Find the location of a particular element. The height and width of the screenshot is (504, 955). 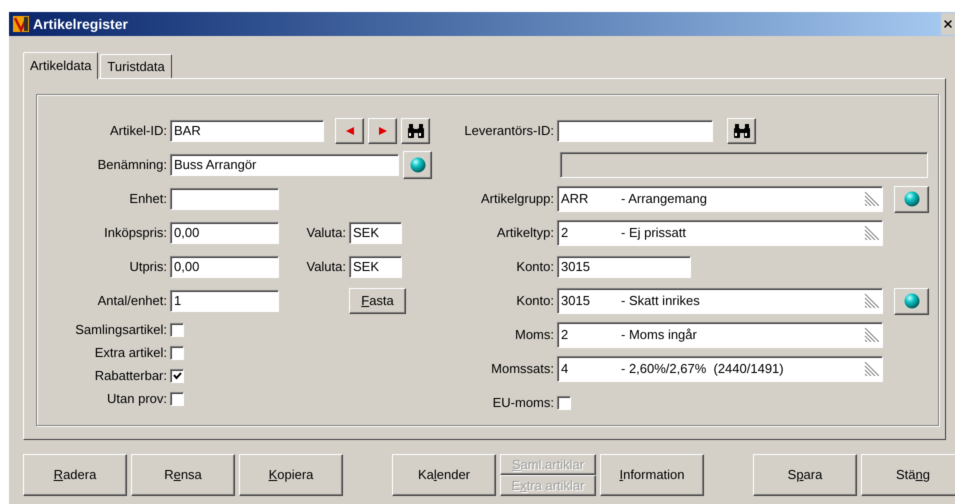

field-label: Moms: is located at coordinates (534, 335).